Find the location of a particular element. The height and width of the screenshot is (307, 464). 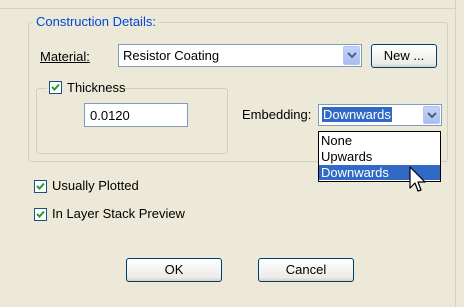

usually-plotted-label: Usually Plotted is located at coordinates (95, 185).